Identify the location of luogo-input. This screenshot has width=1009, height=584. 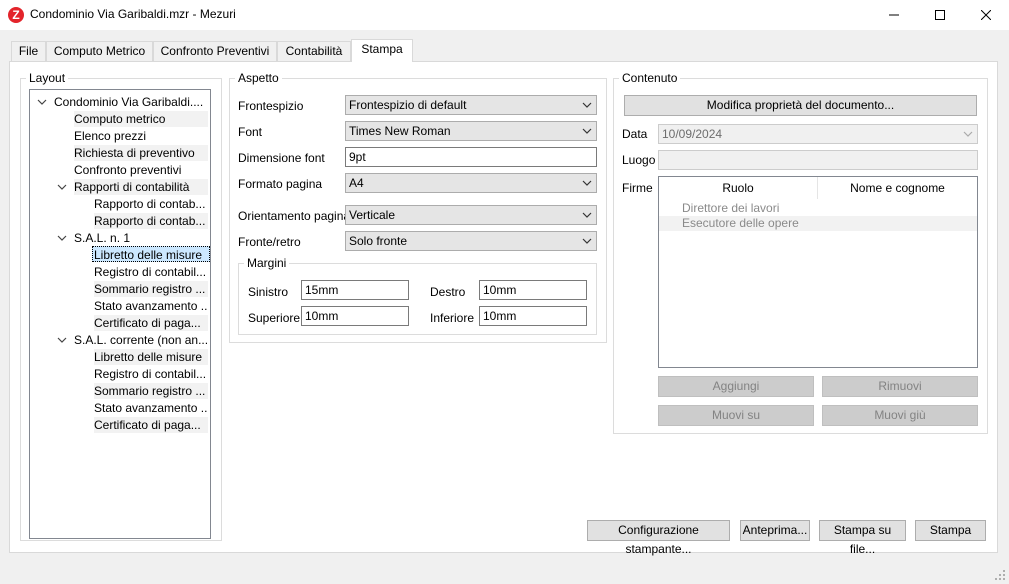
(818, 160).